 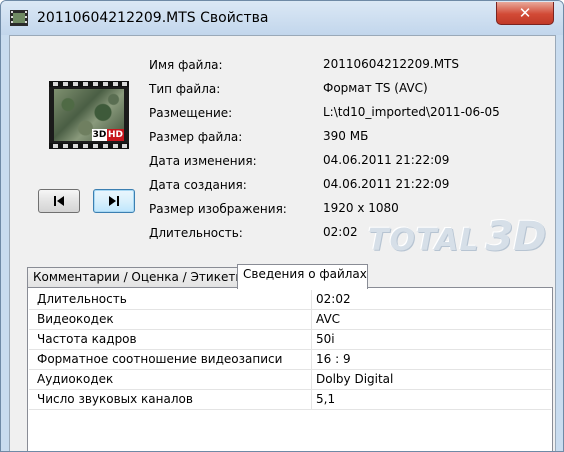 I want to click on detail-value-duration: 02:02, so click(x=340, y=232).